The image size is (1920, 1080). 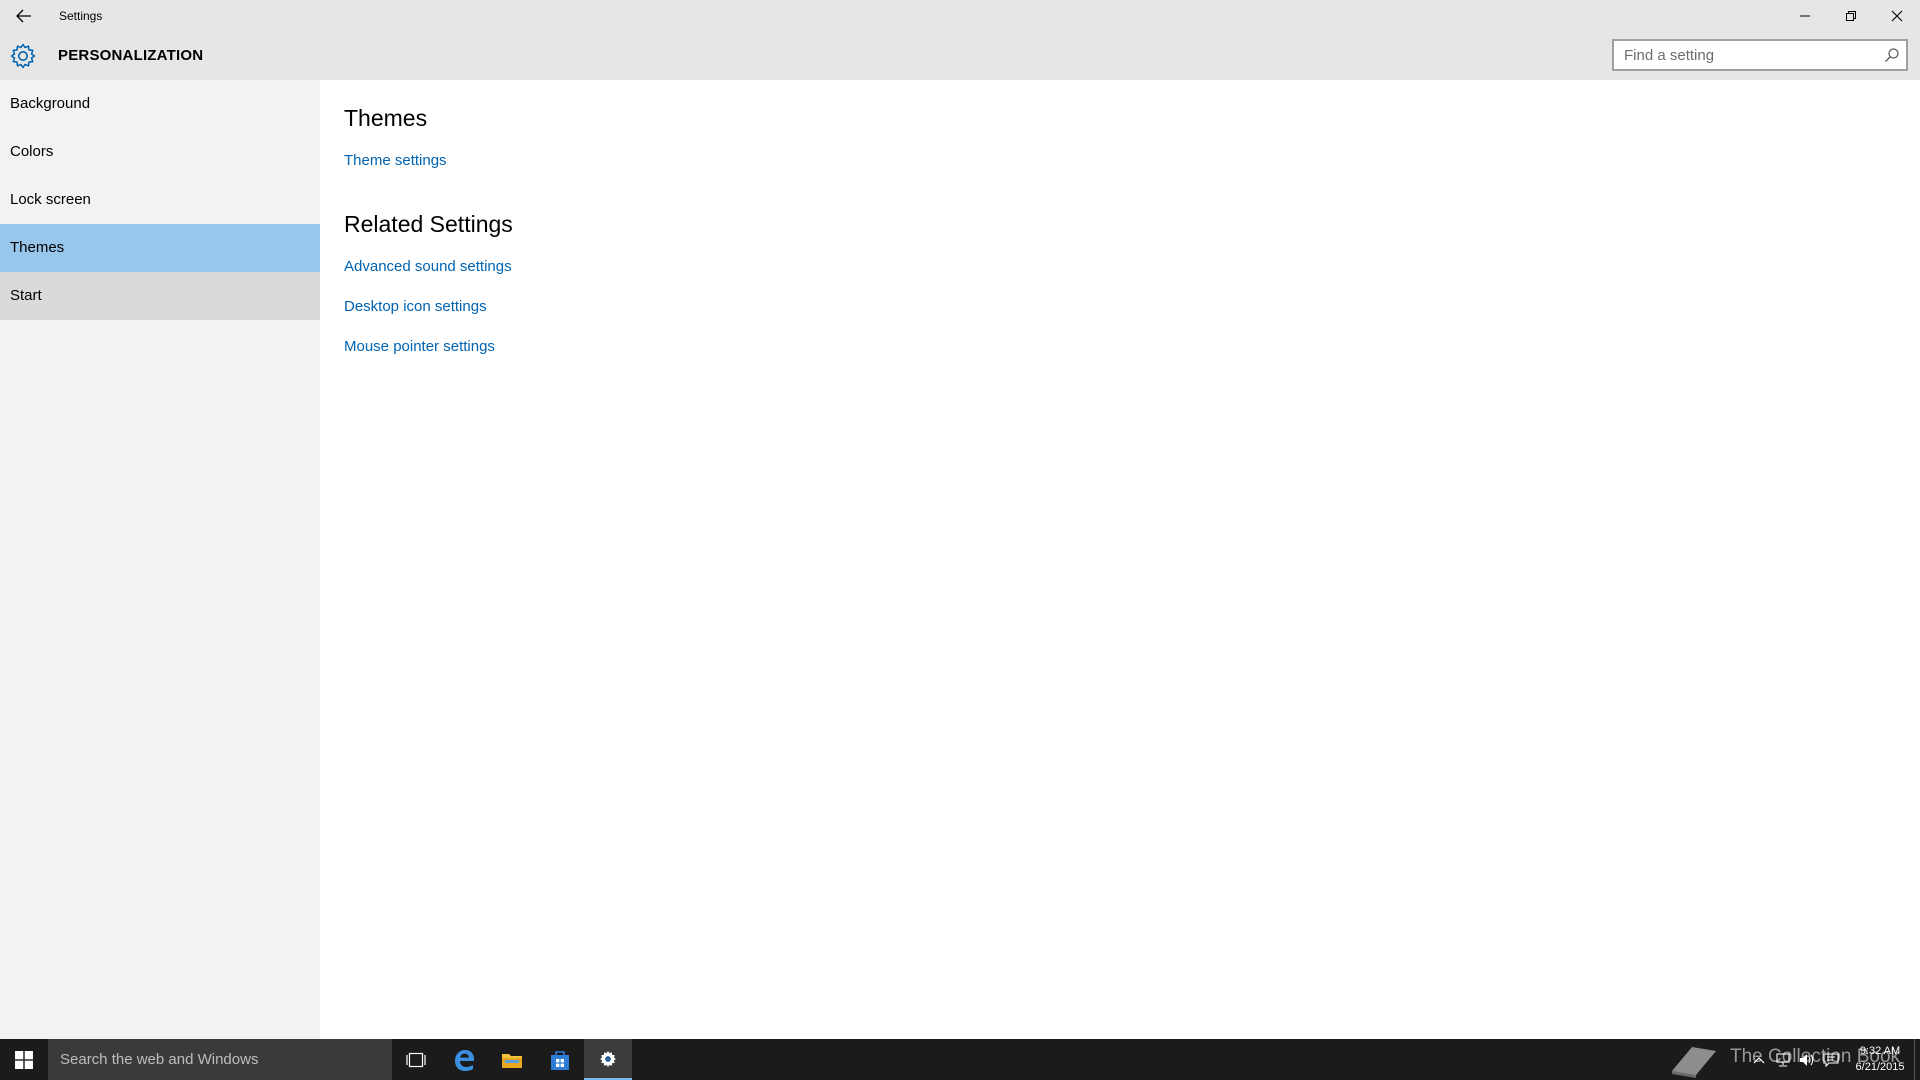 What do you see at coordinates (160, 104) in the screenshot?
I see `sidebar-item-background: Background` at bounding box center [160, 104].